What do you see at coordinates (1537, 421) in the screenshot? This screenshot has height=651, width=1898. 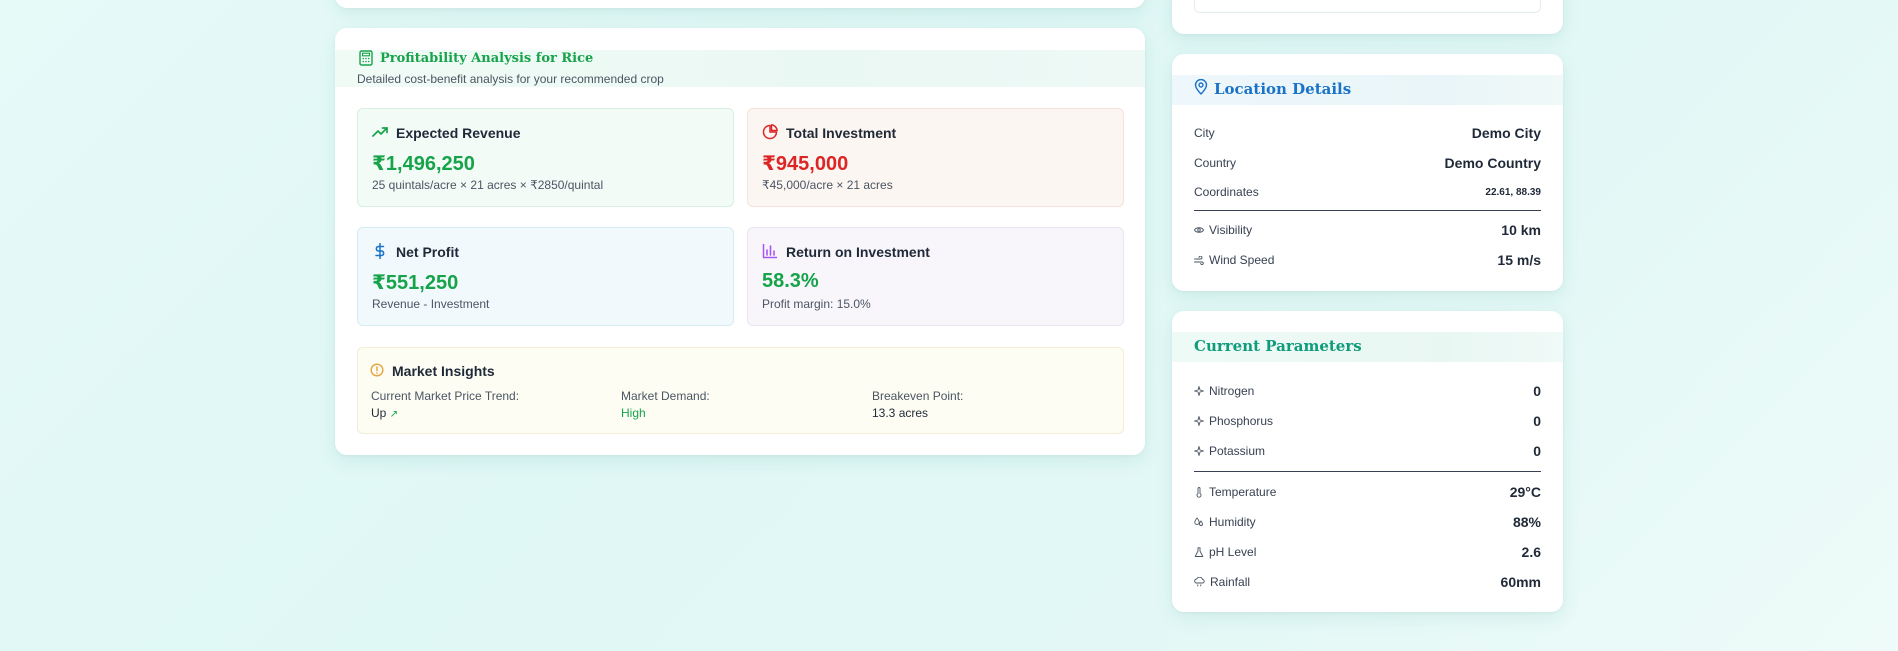 I see `phosphorus-value: 0` at bounding box center [1537, 421].